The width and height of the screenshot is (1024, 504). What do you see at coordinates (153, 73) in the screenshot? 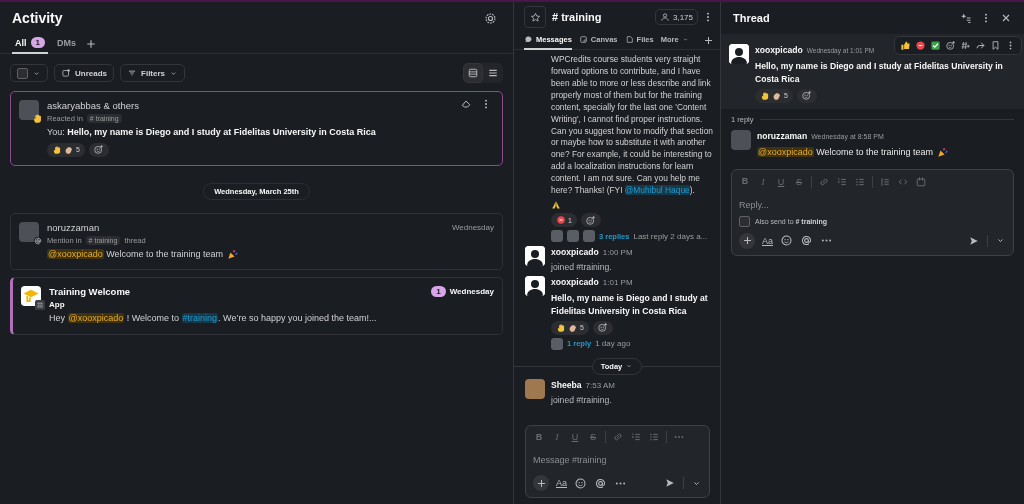
I see `filter-button: Filters` at bounding box center [153, 73].